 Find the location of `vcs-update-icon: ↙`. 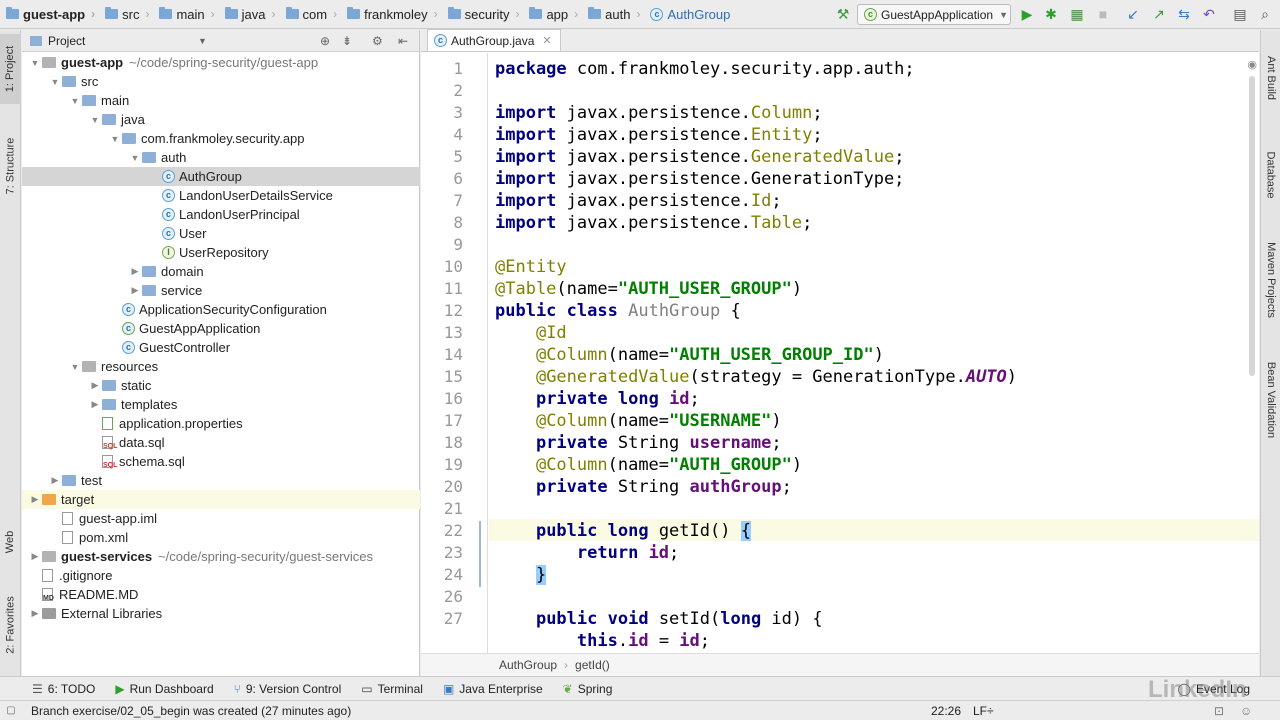

vcs-update-icon: ↙ is located at coordinates (1133, 14).